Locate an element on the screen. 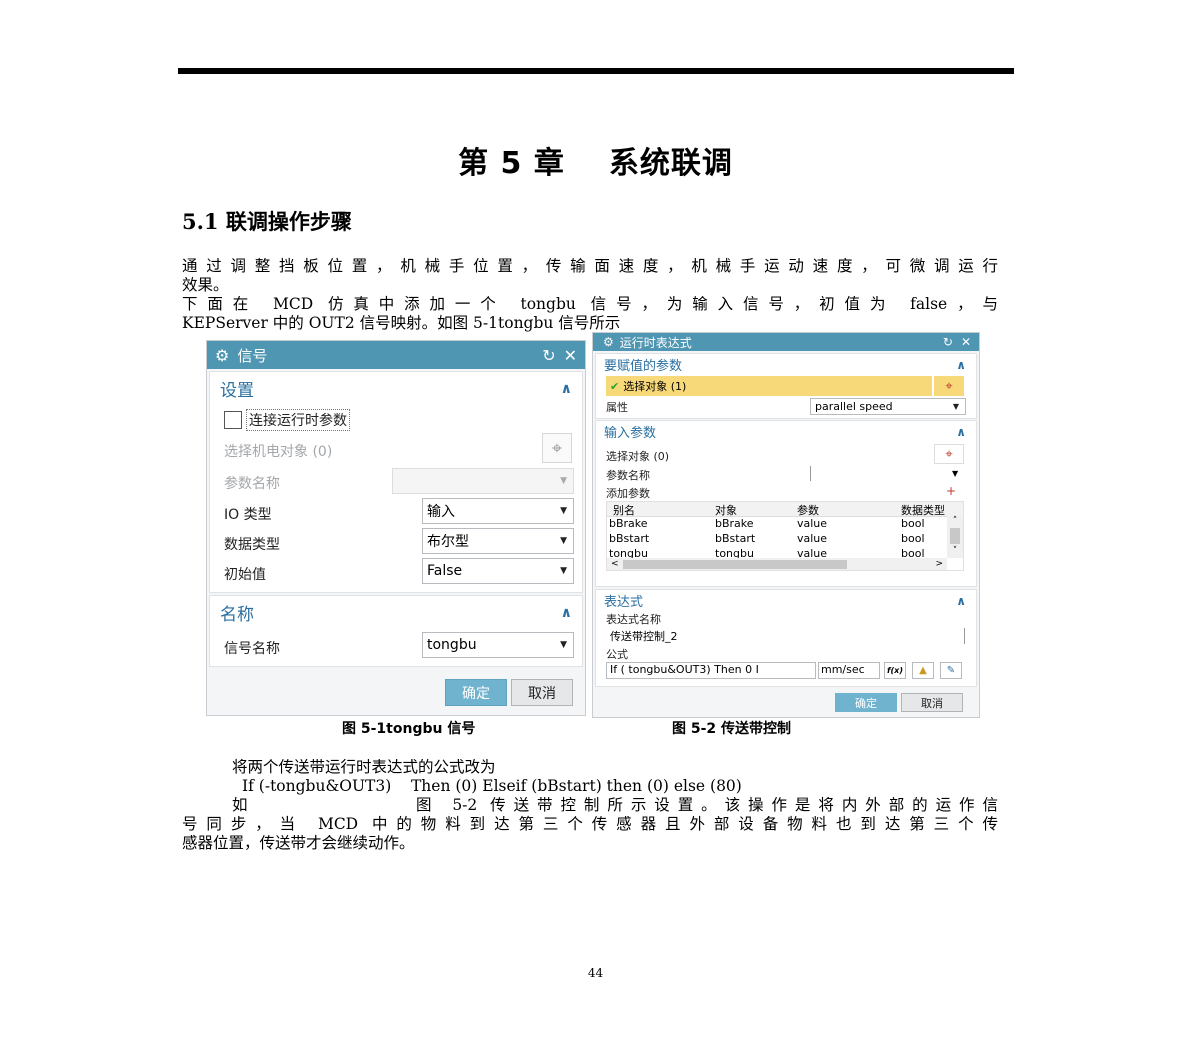 This screenshot has height=1041, width=1191. chapter-title: 第 5 章系统联调 is located at coordinates (595, 163).